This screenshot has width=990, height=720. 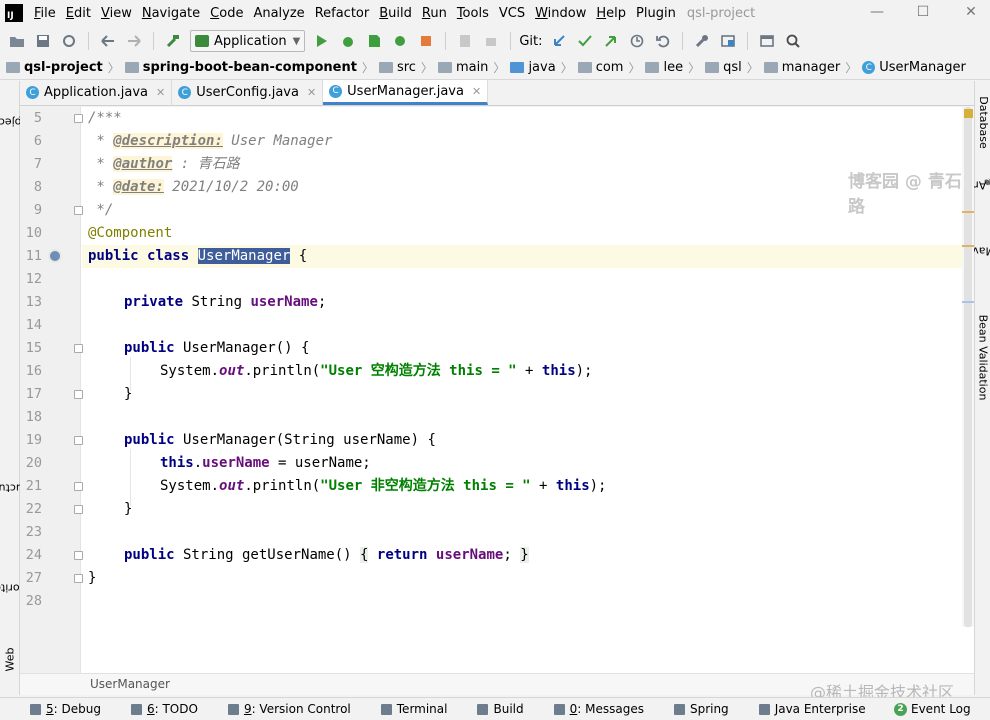 I want to click on menu-build: Build, so click(x=395, y=13).